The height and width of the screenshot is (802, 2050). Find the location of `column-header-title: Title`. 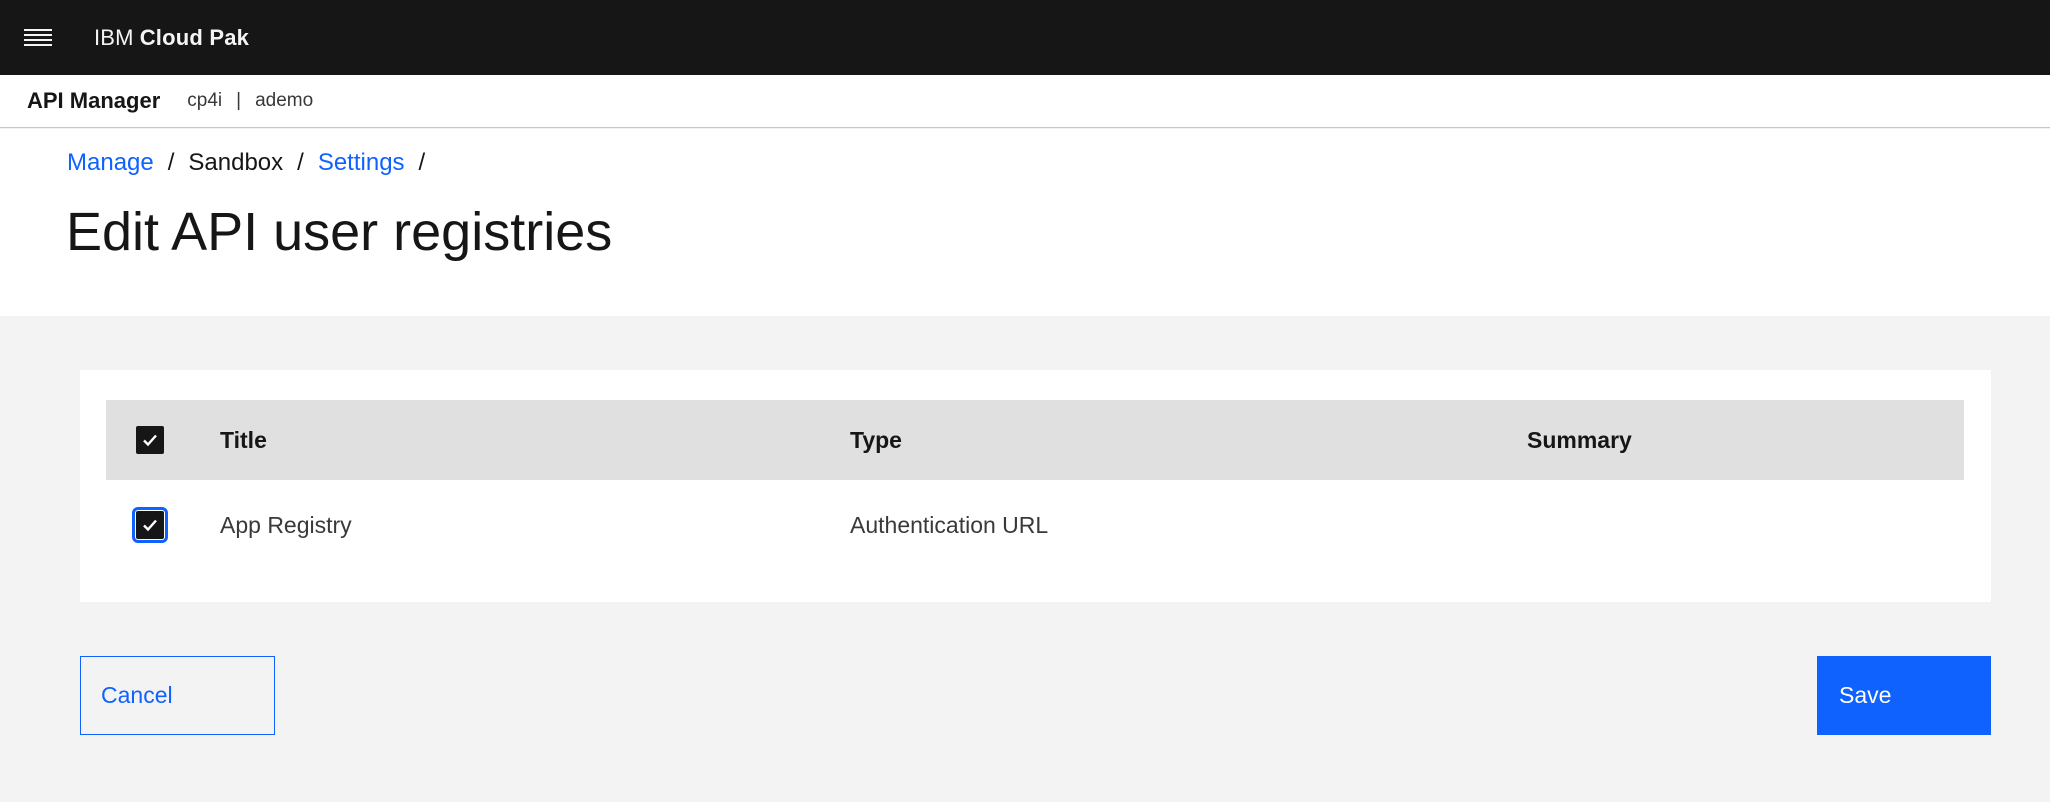

column-header-title: Title is located at coordinates (535, 440).